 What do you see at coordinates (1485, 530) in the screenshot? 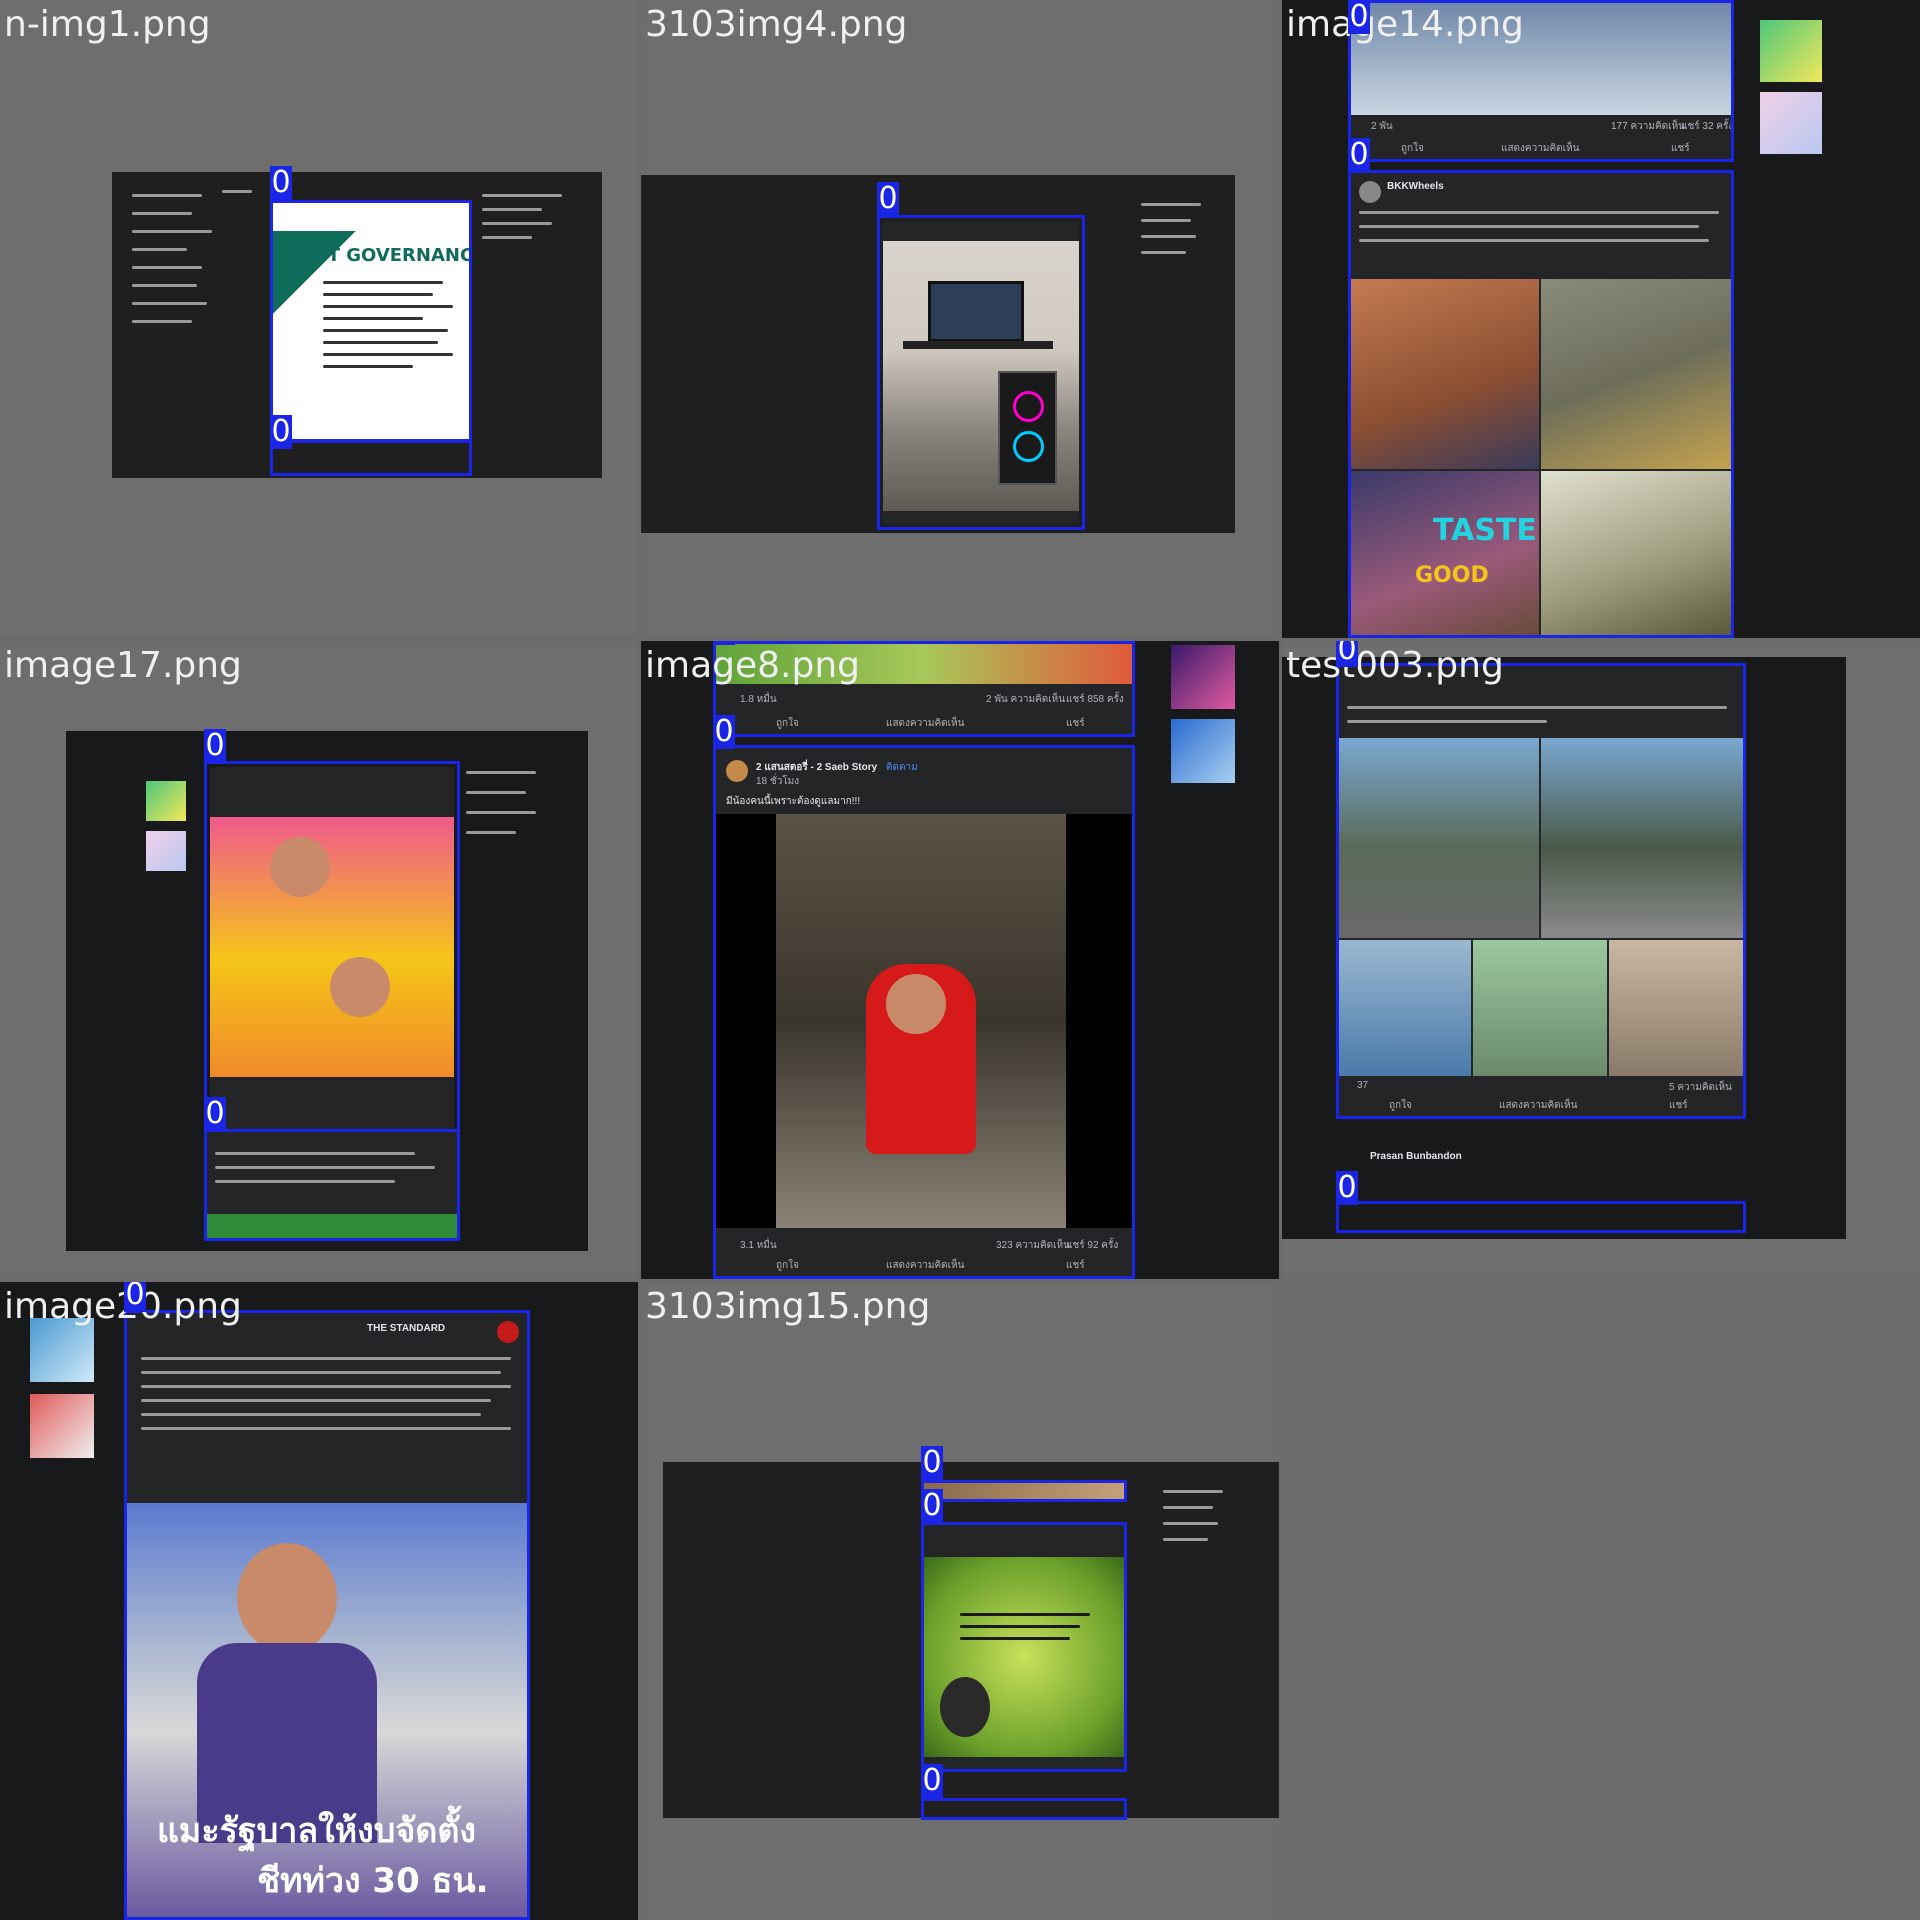
I see `overlay-text: TASTE` at bounding box center [1485, 530].